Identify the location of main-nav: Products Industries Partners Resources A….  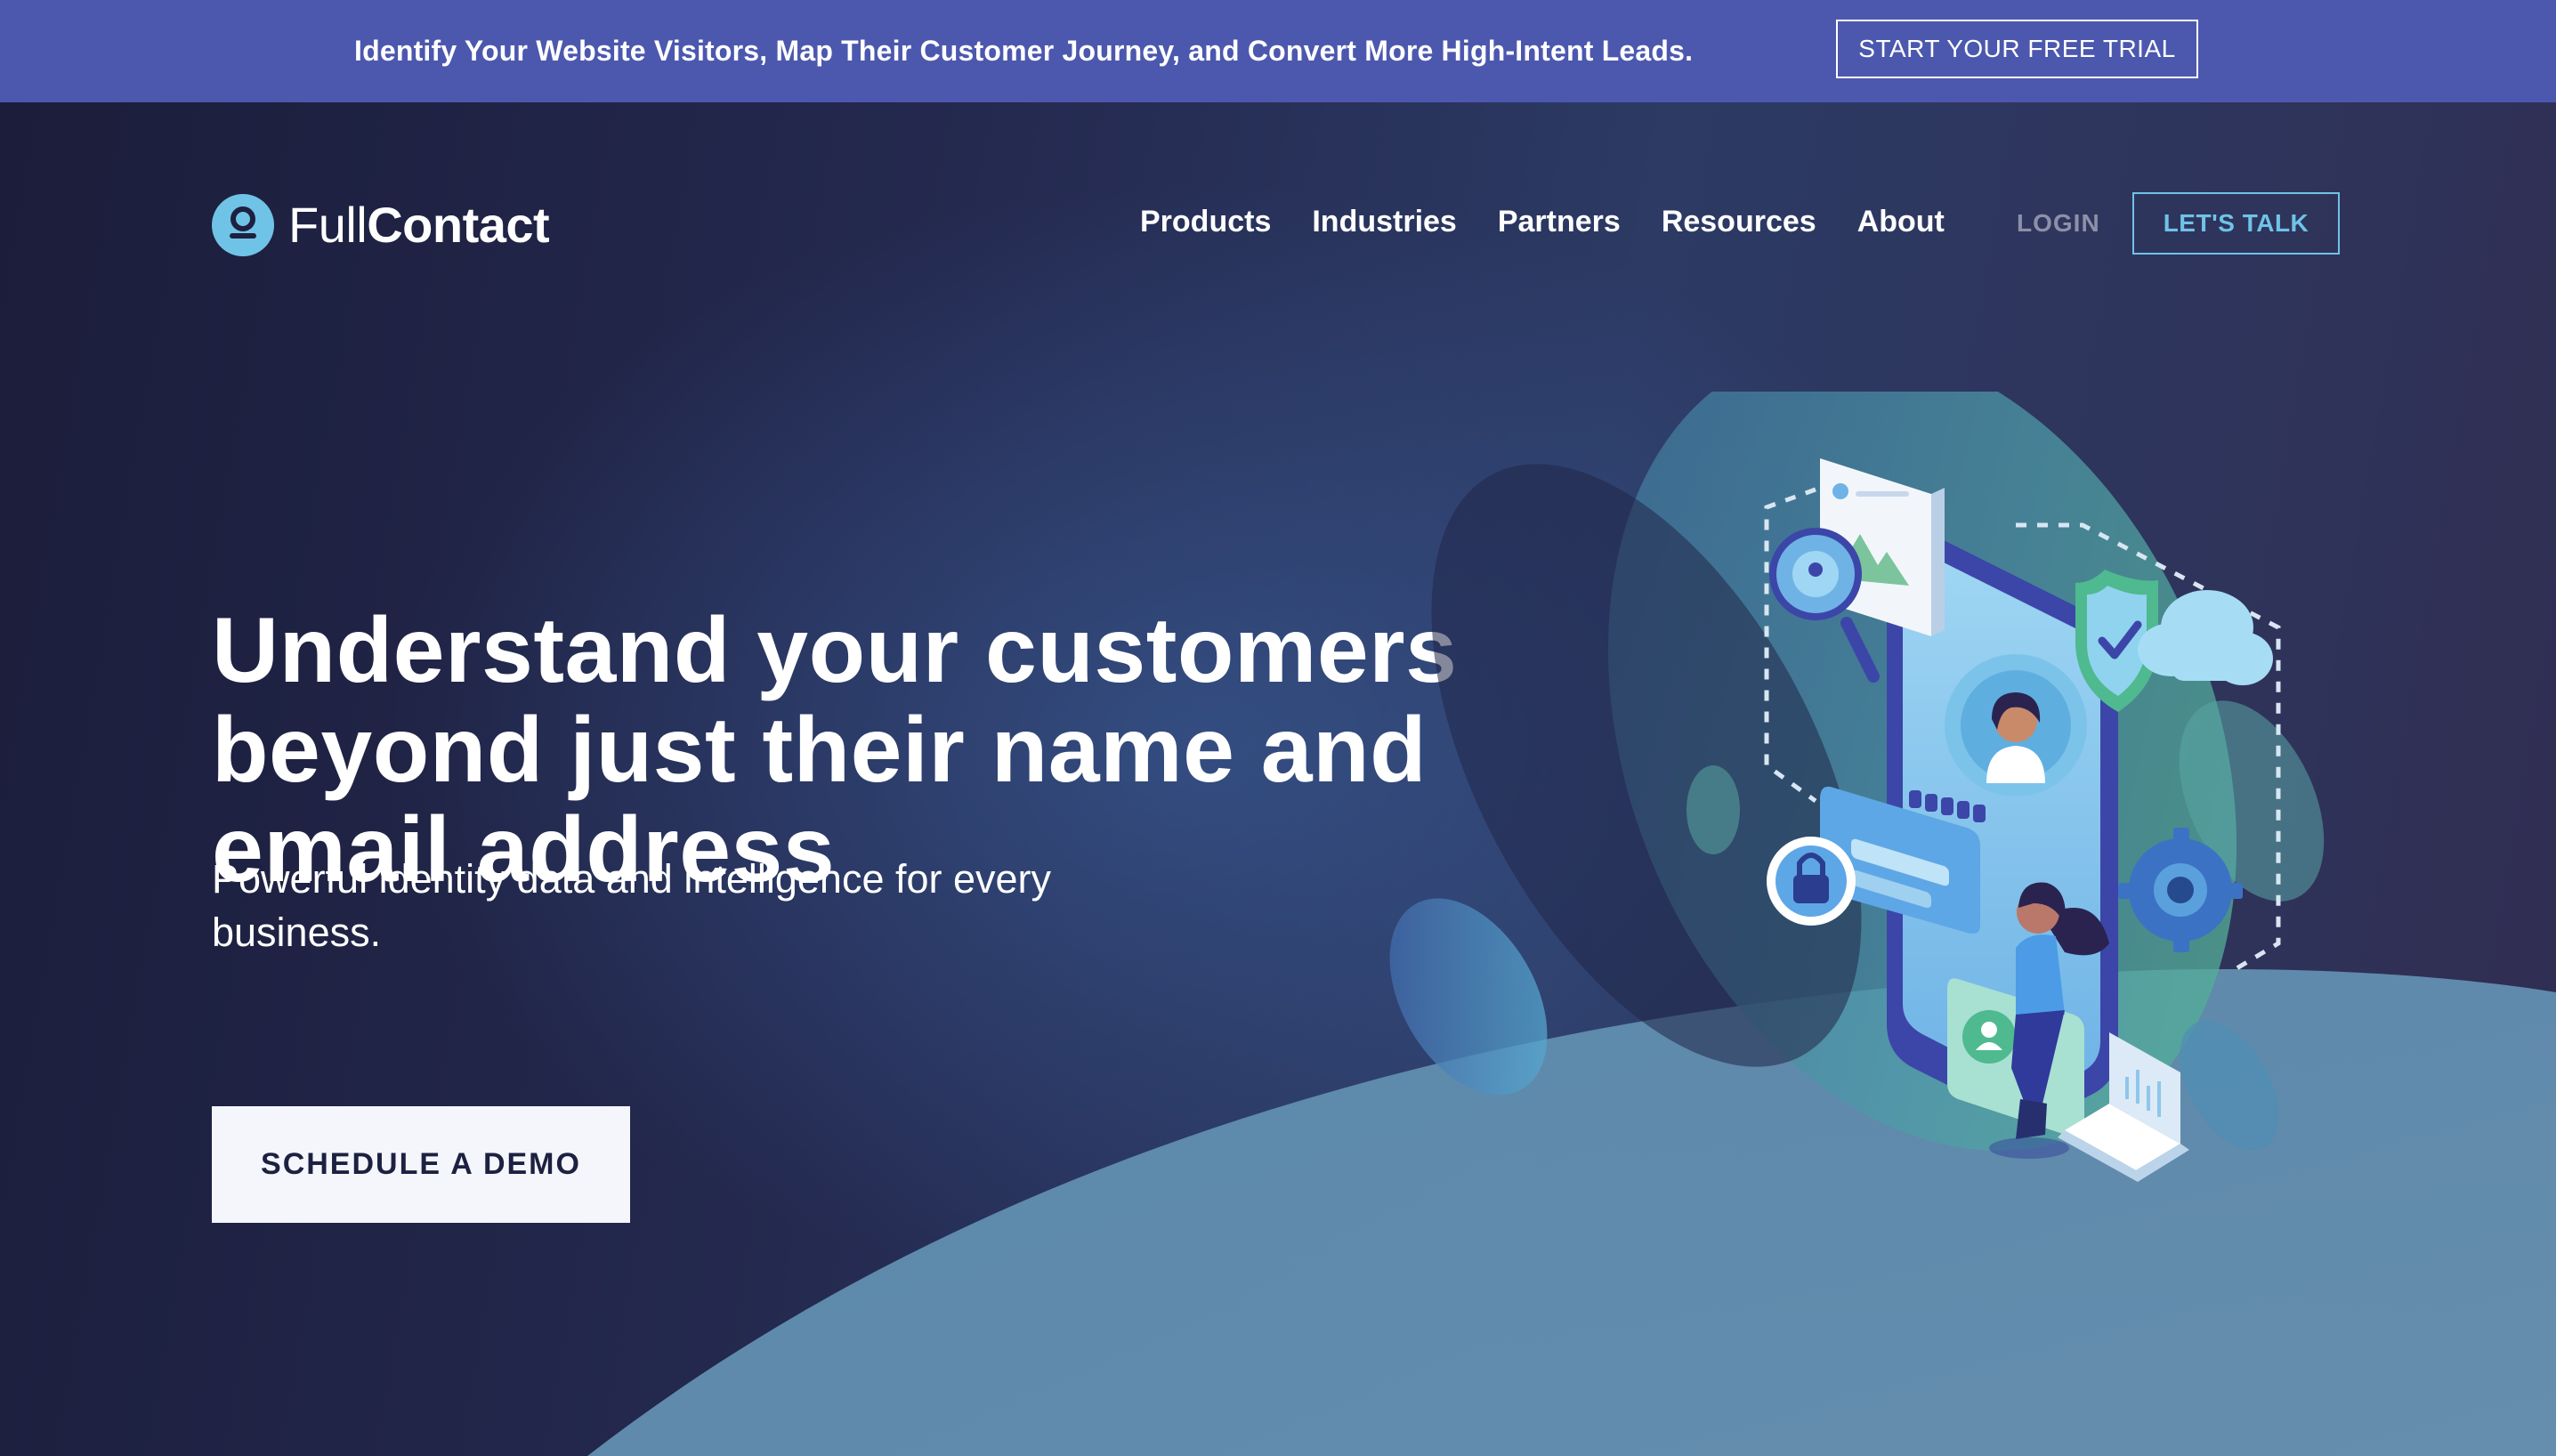
(1563, 221).